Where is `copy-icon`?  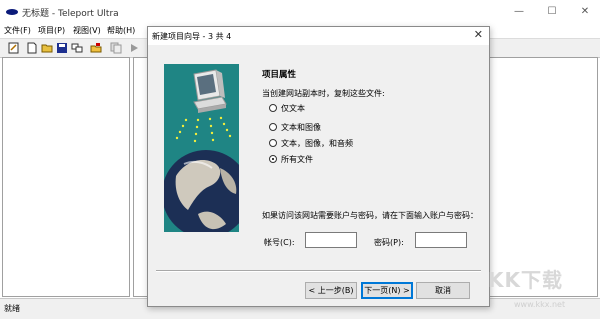
copy-icon is located at coordinates (116, 48).